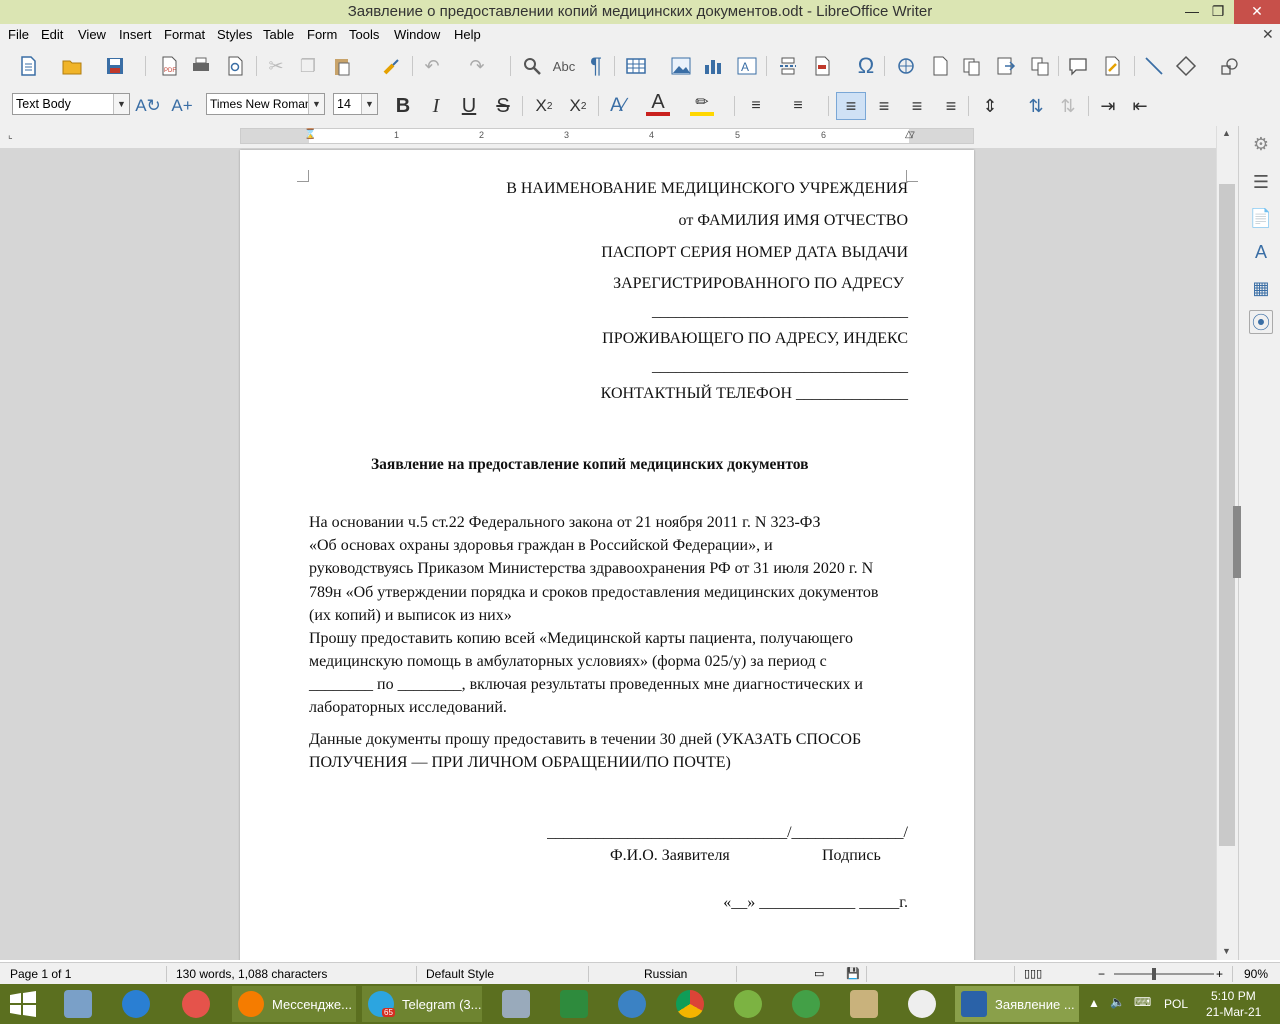 The height and width of the screenshot is (1024, 1280). What do you see at coordinates (906, 66) in the screenshot?
I see `hyperlink-icon` at bounding box center [906, 66].